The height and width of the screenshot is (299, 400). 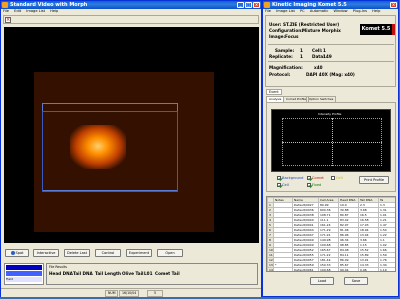 I want to click on tail-length-label: Tail Length, so click(x=108, y=273).